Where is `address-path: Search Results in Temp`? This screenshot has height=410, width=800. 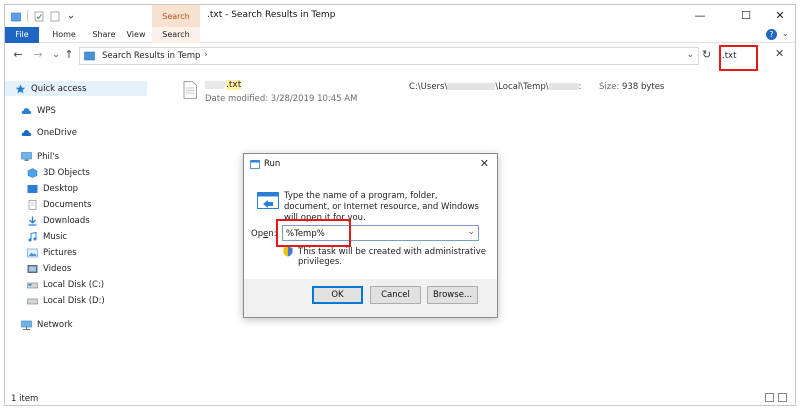 address-path: Search Results in Temp is located at coordinates (151, 56).